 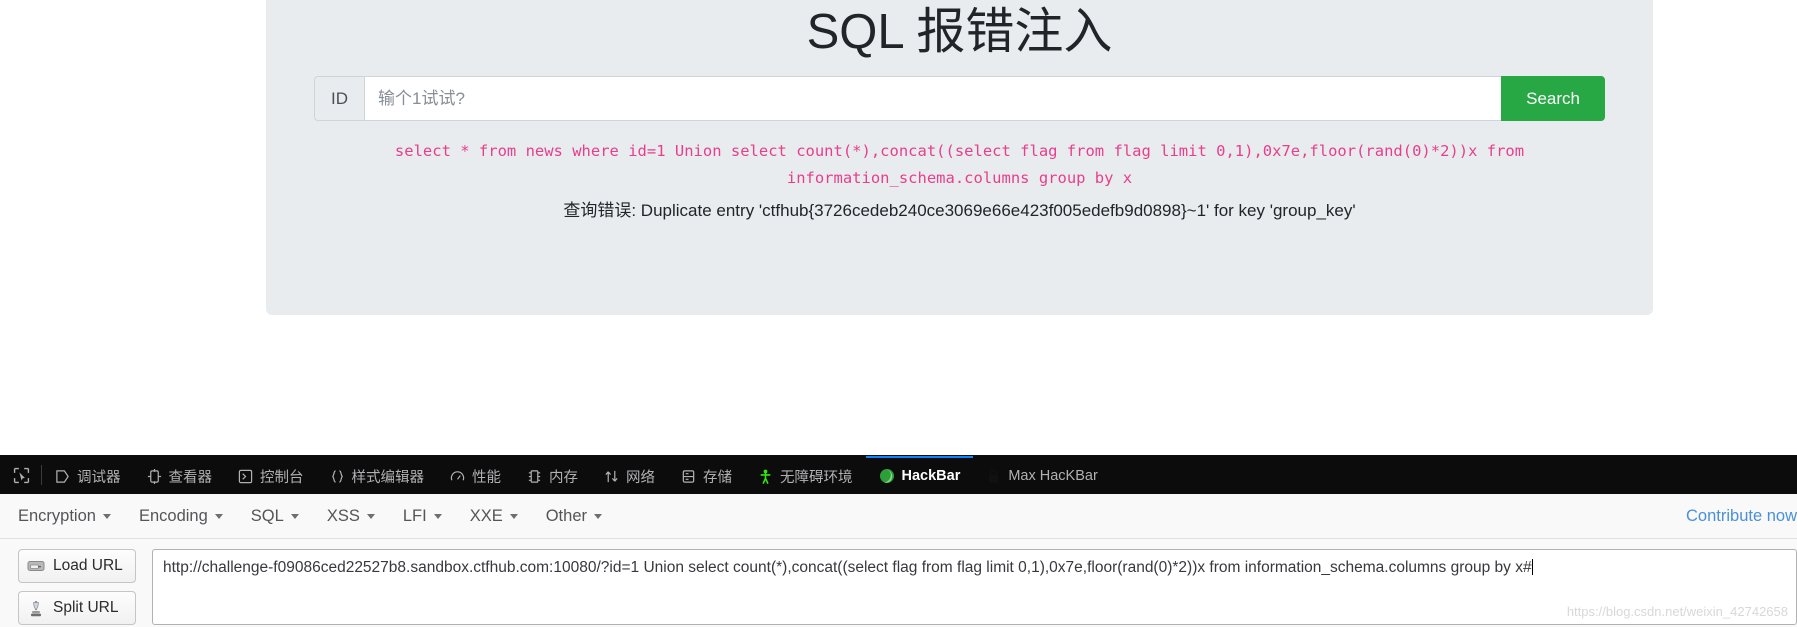 I want to click on menu-label: XXE, so click(x=486, y=515).